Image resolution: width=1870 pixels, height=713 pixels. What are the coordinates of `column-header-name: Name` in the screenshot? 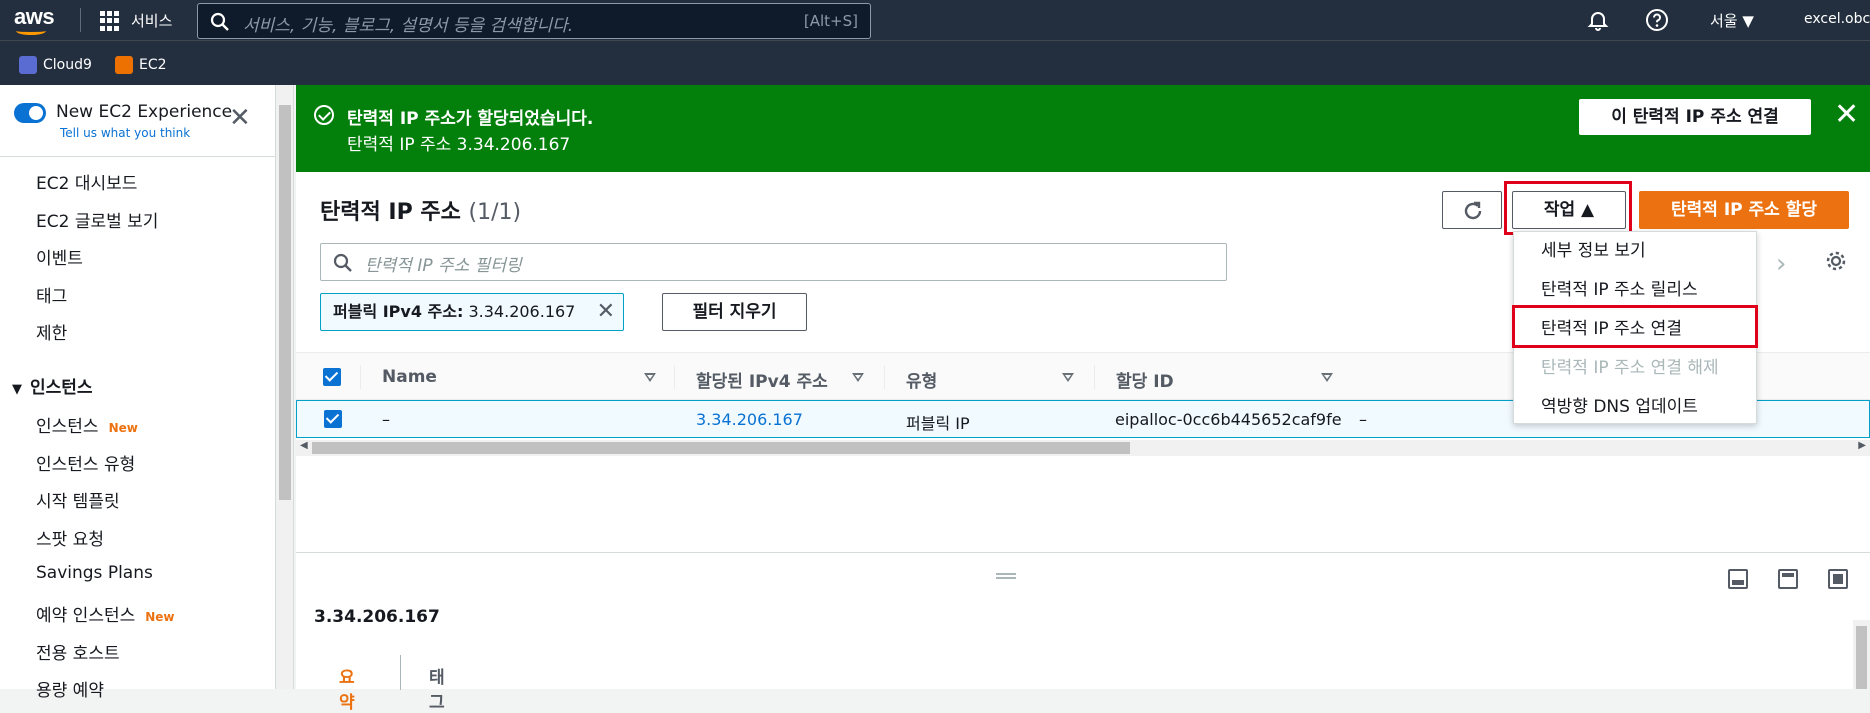 It's located at (409, 377).